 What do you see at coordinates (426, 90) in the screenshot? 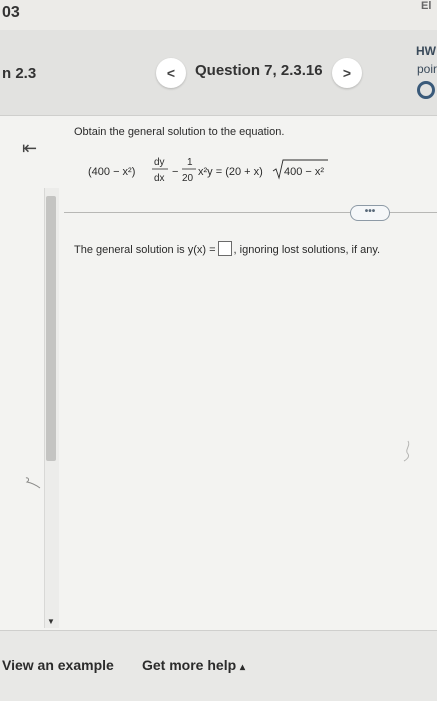
I see `progress-circle-icon` at bounding box center [426, 90].